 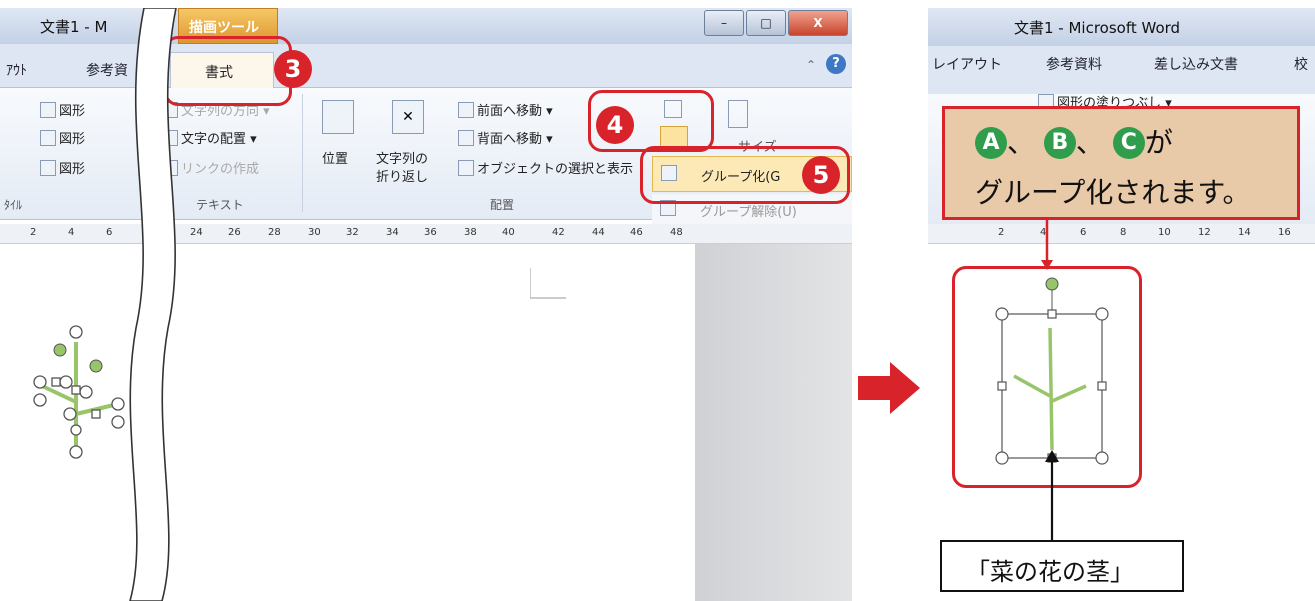 What do you see at coordinates (1128, 143) in the screenshot?
I see `letter-c-icon: C` at bounding box center [1128, 143].